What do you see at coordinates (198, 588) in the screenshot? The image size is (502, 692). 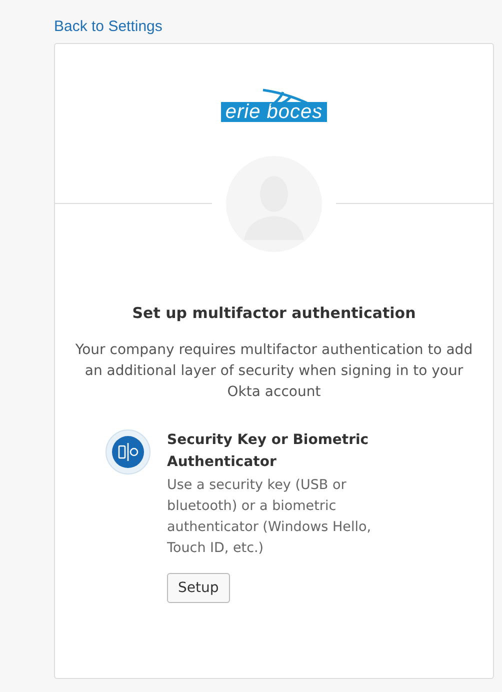 I see `setup-button: Setup` at bounding box center [198, 588].